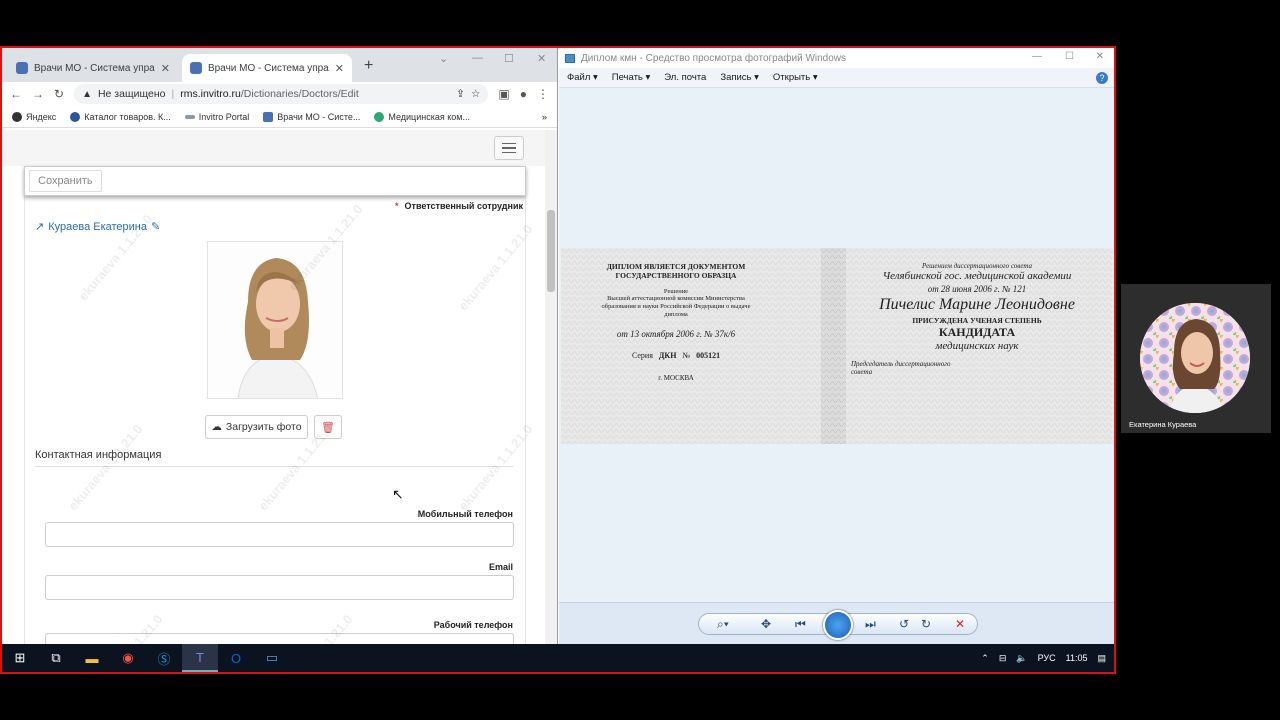 The image size is (1280, 720). Describe the element at coordinates (460, 94) in the screenshot. I see `share-icon: ⇪` at that location.